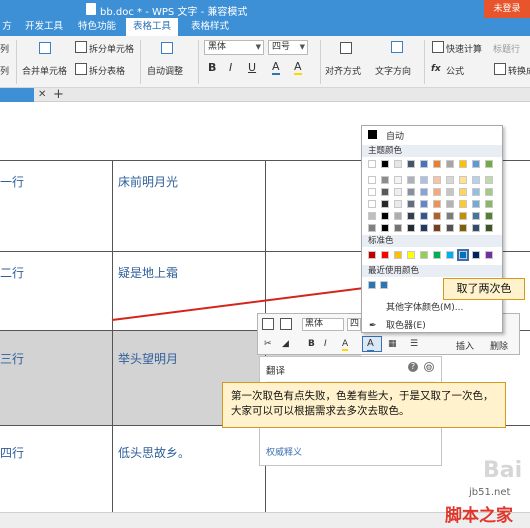 The height and width of the screenshot is (528, 530). Describe the element at coordinates (354, 324) in the screenshot. I see `mini-size-select: 四` at that location.